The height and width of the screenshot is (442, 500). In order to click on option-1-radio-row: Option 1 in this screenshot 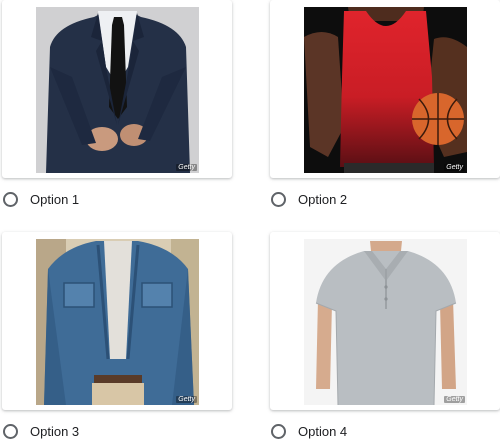, I will do `click(41, 199)`.